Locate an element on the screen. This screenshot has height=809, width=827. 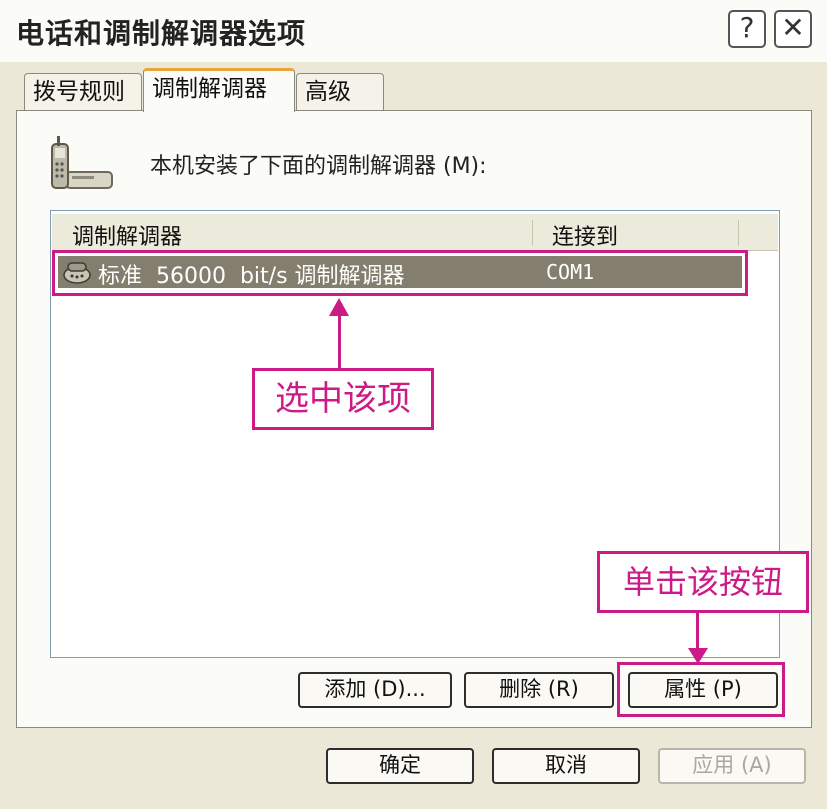
apply-button: 应用 (A) is located at coordinates (732, 766).